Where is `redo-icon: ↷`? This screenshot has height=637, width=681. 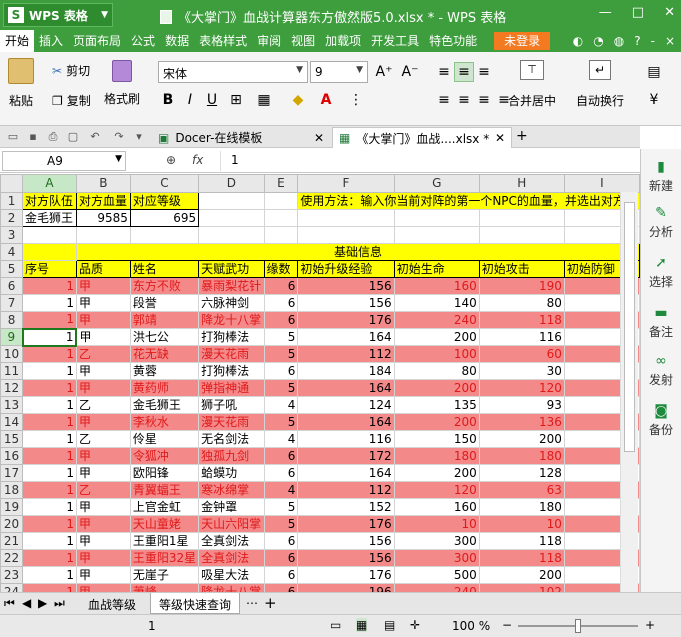
redo-icon: ↷ is located at coordinates (119, 137).